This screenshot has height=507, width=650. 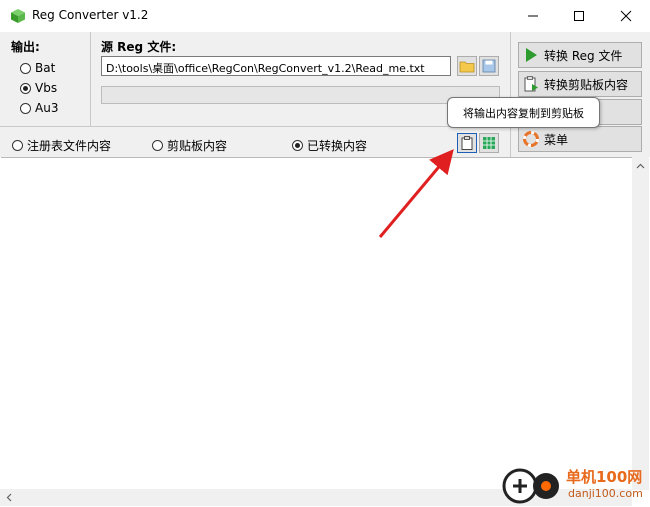 What do you see at coordinates (640, 323) in the screenshot?
I see `vertical-scrollbar` at bounding box center [640, 323].